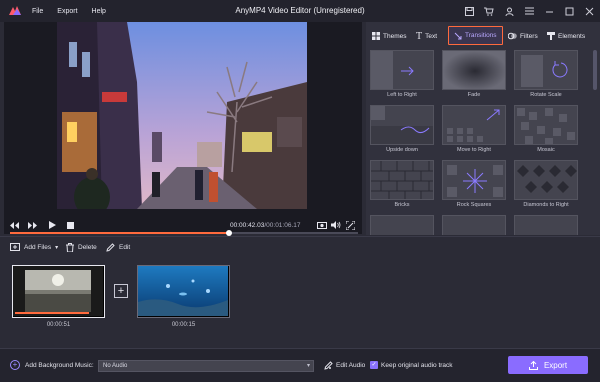  Describe the element at coordinates (37, 11) in the screenshot. I see `menu-file: File` at that location.